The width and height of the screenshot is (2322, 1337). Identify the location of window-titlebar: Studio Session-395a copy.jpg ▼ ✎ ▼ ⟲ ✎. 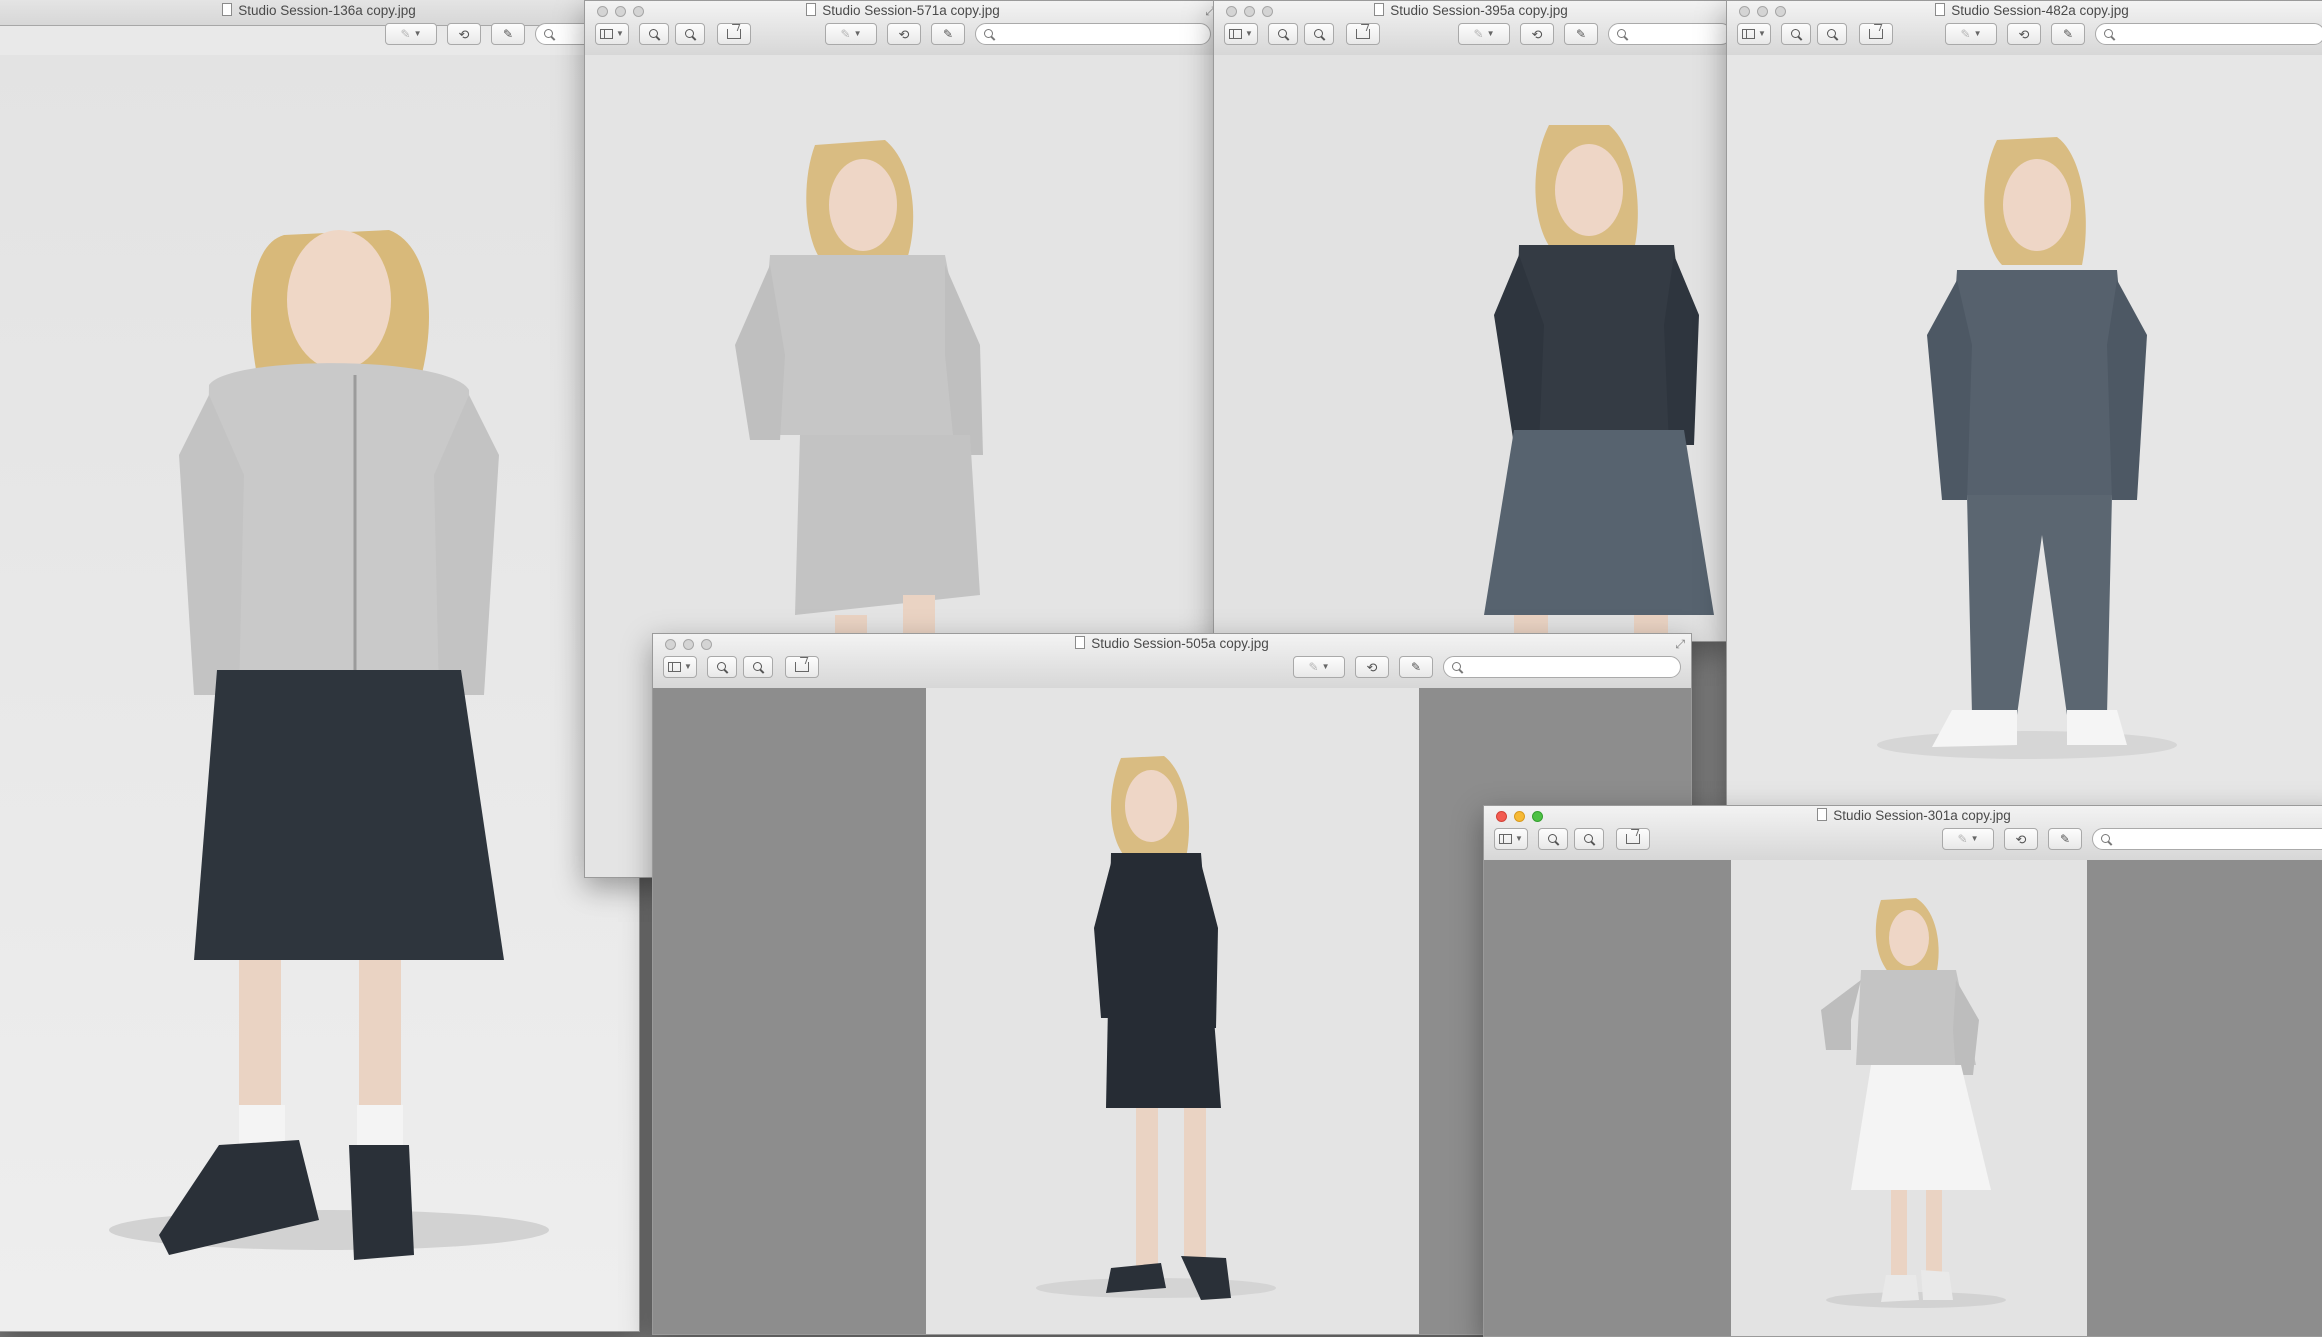
(1471, 28).